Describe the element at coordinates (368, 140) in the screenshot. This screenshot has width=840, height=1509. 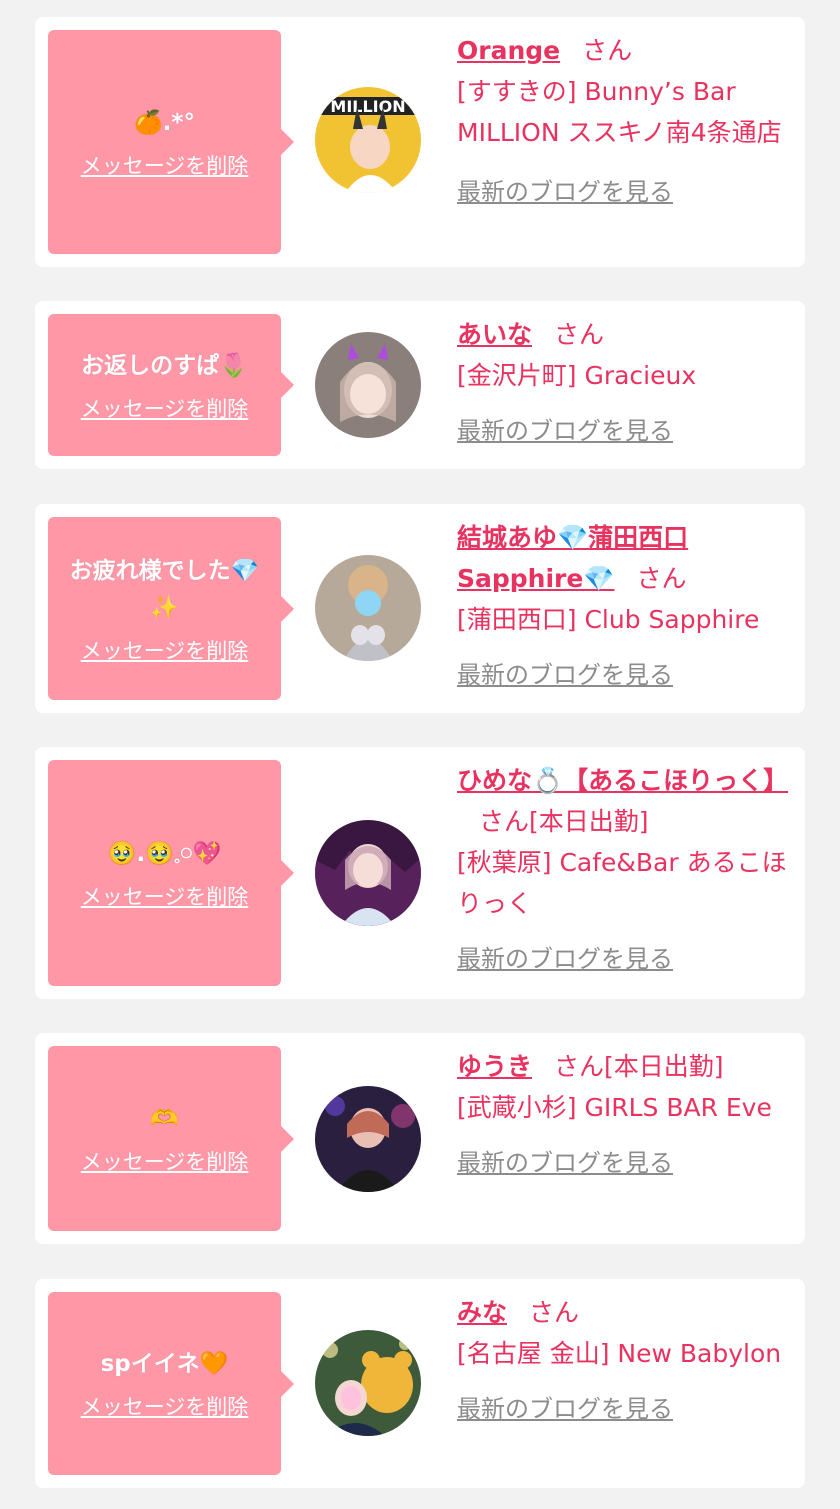
I see `avatar: MILLION` at that location.